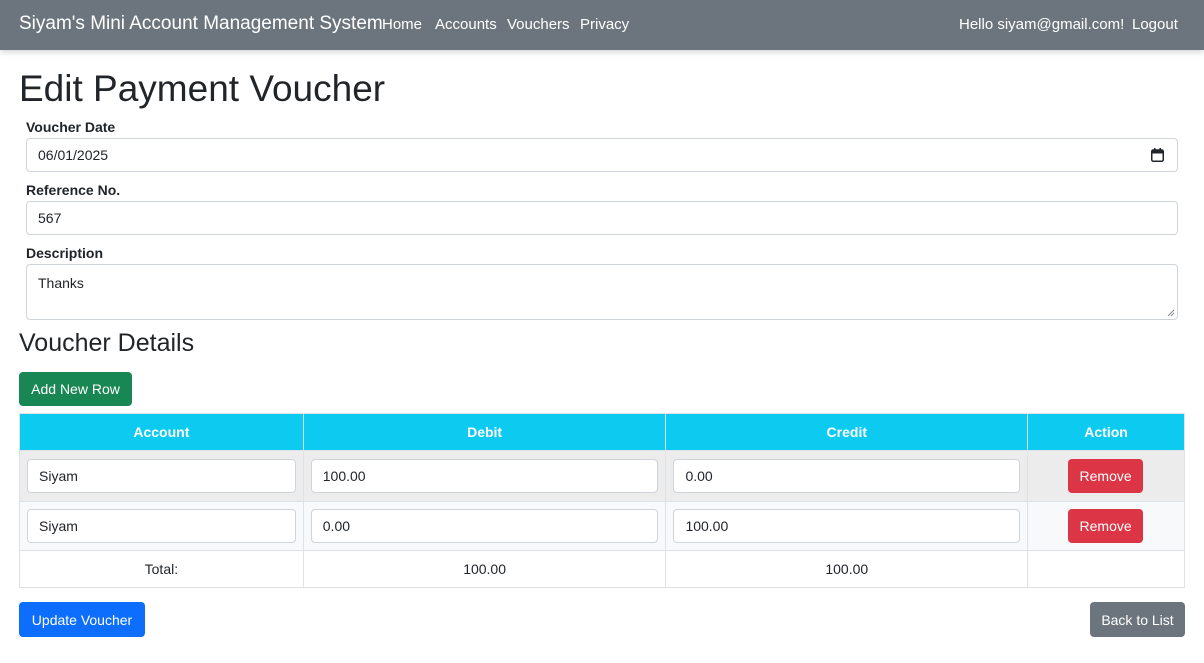  Describe the element at coordinates (1106, 569) in the screenshot. I see `total-action-empty` at that location.